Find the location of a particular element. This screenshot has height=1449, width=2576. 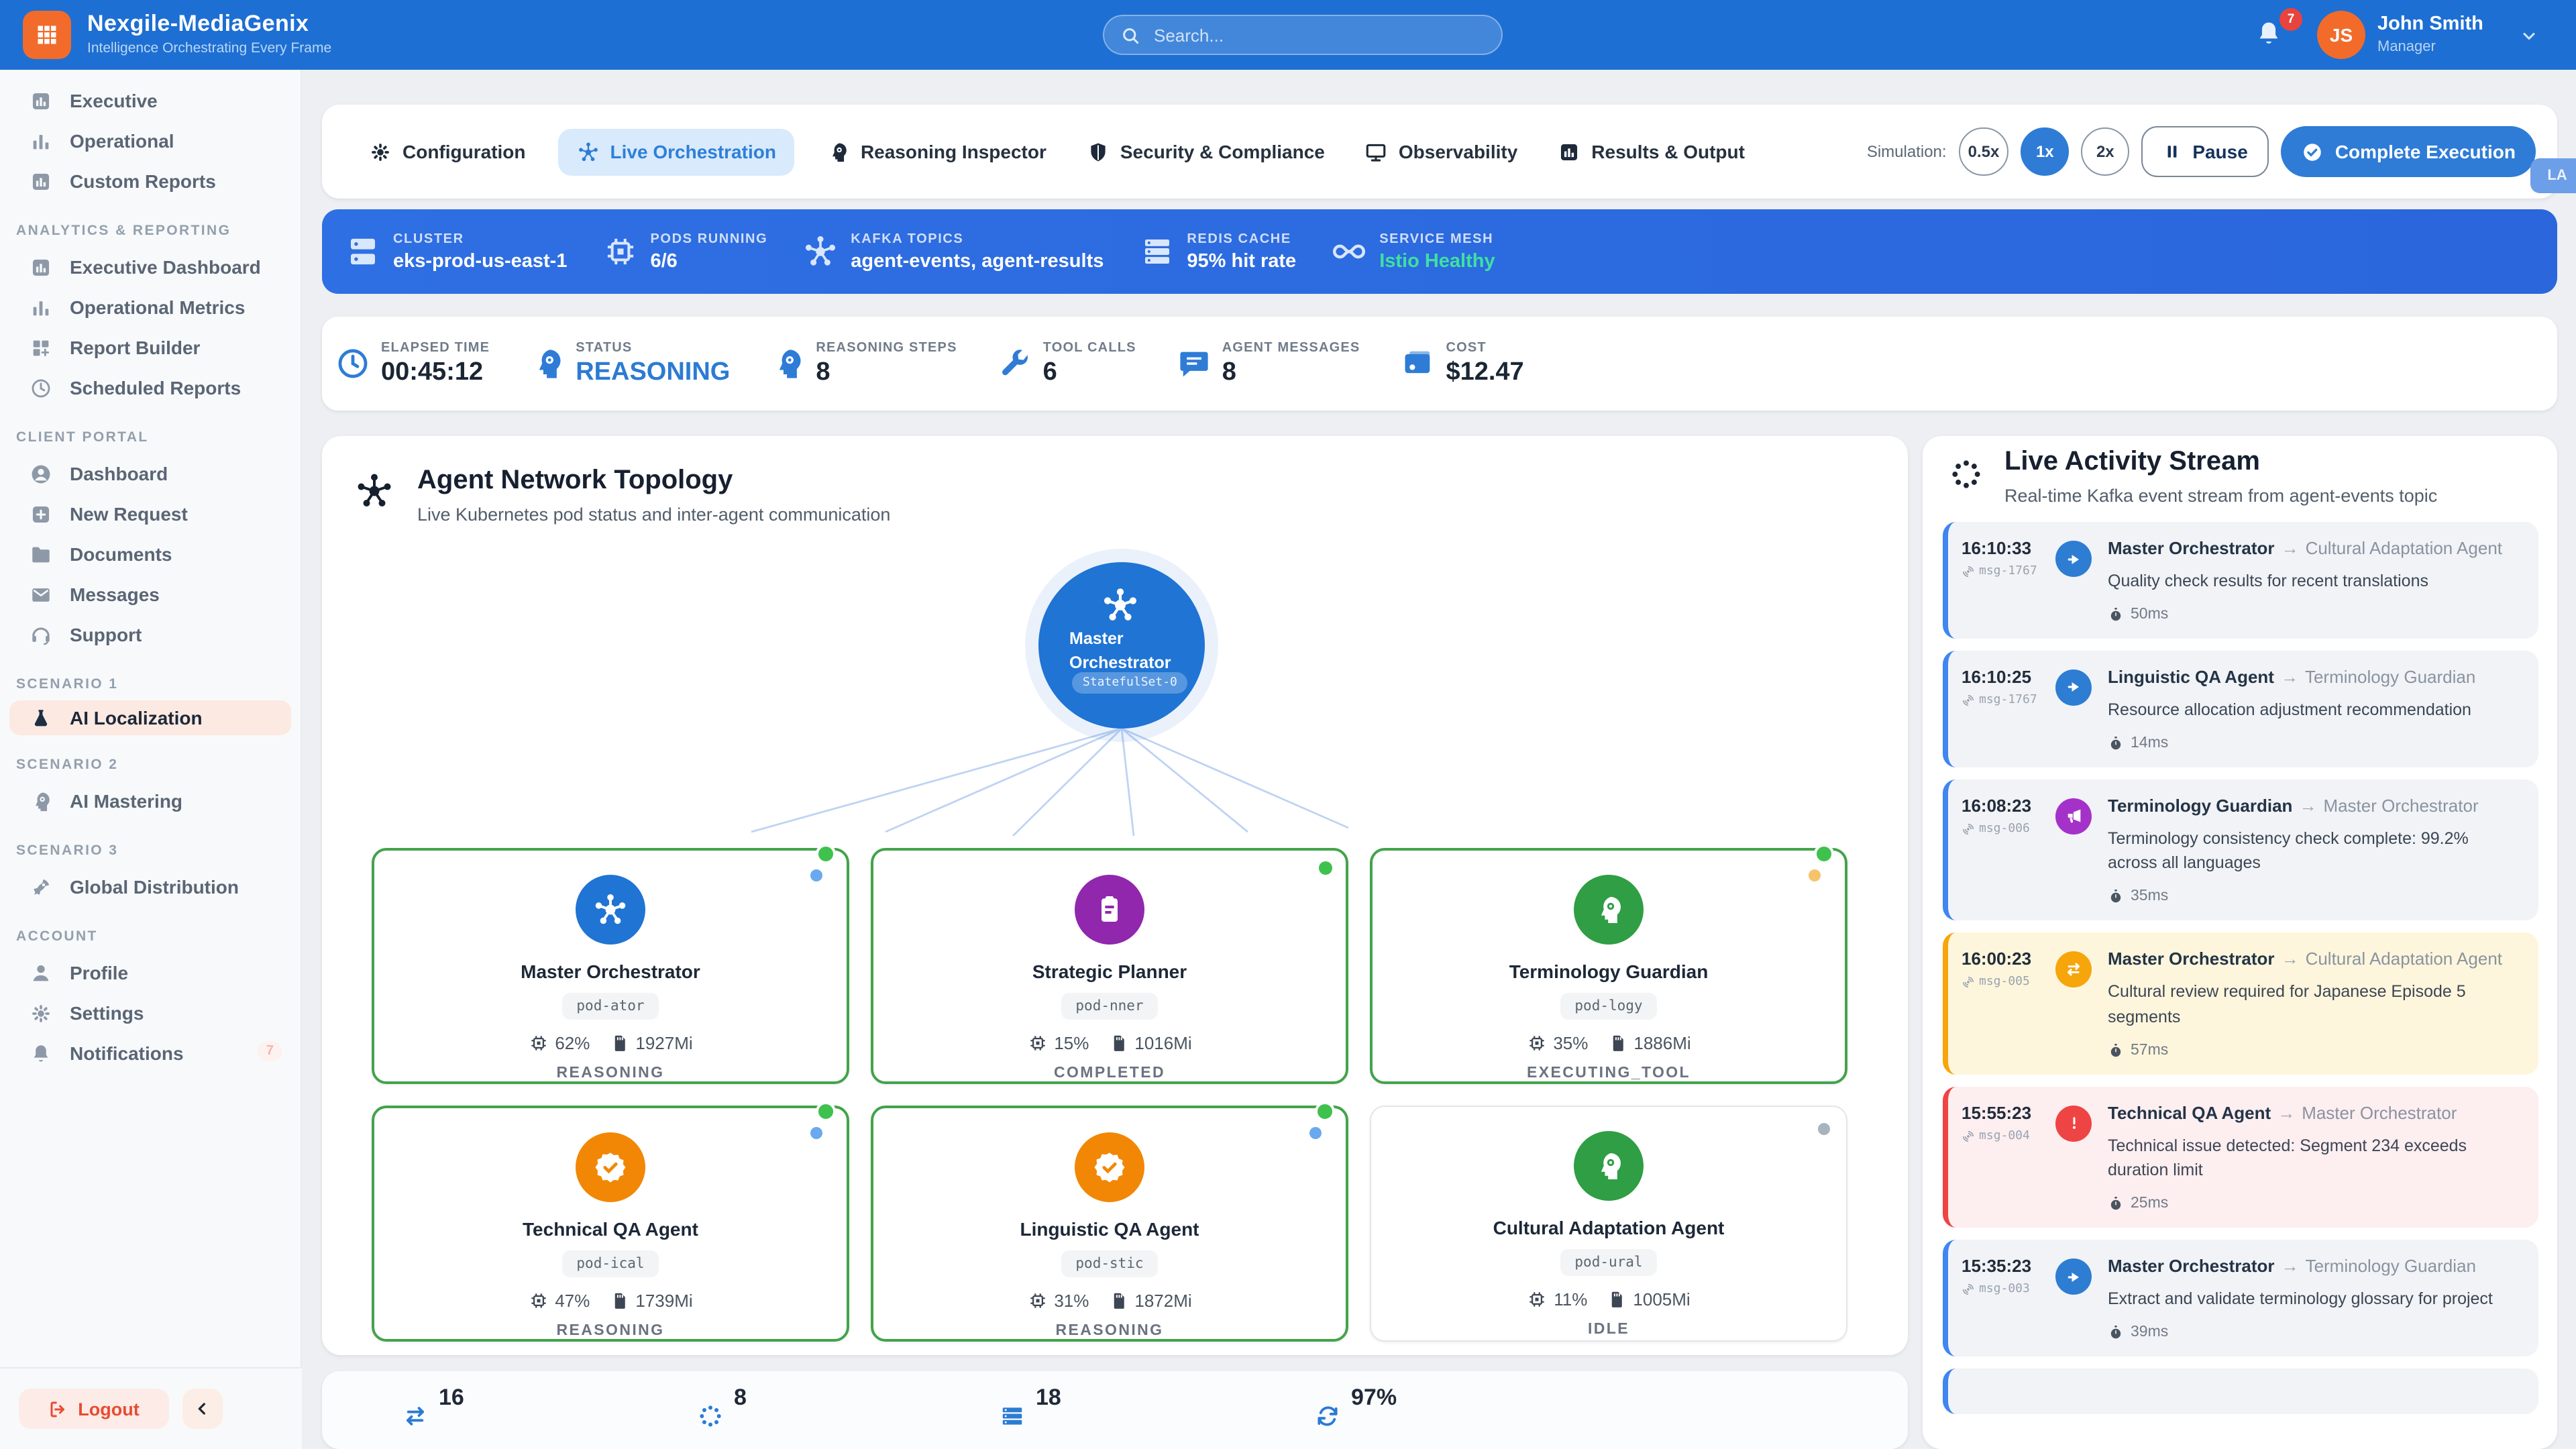

sidebar-item-new-request: New Request is located at coordinates (150, 514).